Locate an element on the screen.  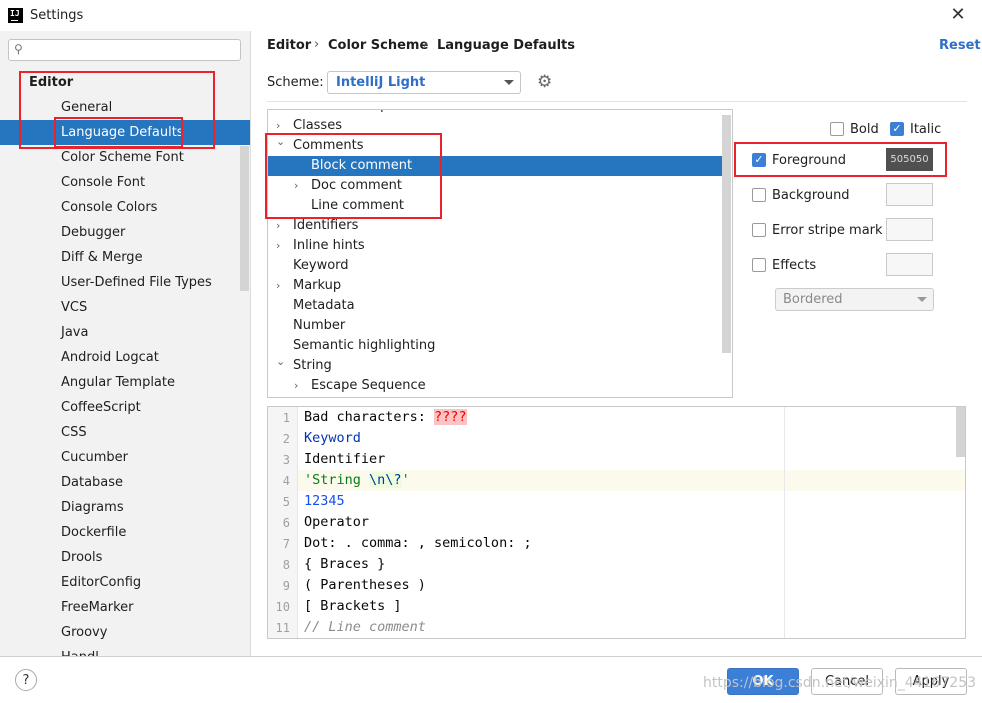
help-button: ? is located at coordinates (26, 680).